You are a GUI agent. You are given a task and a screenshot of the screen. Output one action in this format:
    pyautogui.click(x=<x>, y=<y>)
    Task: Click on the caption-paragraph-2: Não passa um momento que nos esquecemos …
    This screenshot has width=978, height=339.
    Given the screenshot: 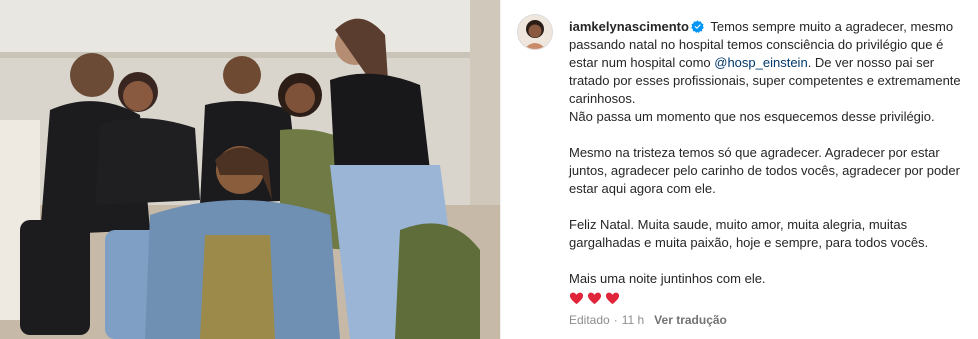 What is the action you would take?
    pyautogui.click(x=752, y=116)
    